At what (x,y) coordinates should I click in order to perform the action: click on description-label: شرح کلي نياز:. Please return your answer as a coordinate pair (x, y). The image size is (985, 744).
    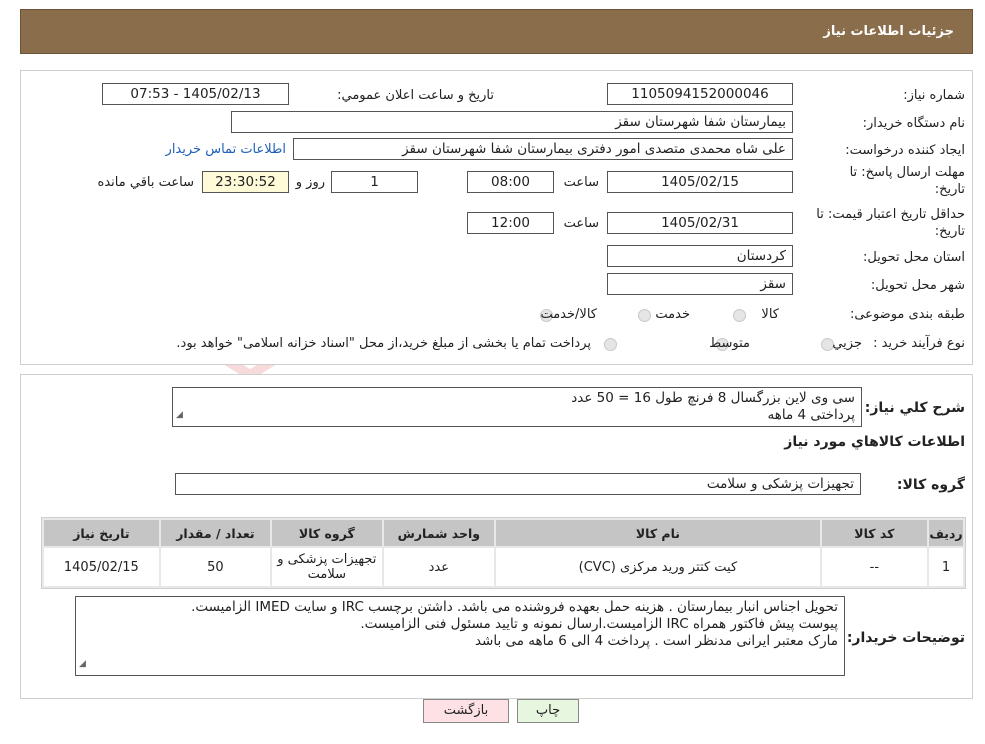
    Looking at the image, I should click on (914, 408).